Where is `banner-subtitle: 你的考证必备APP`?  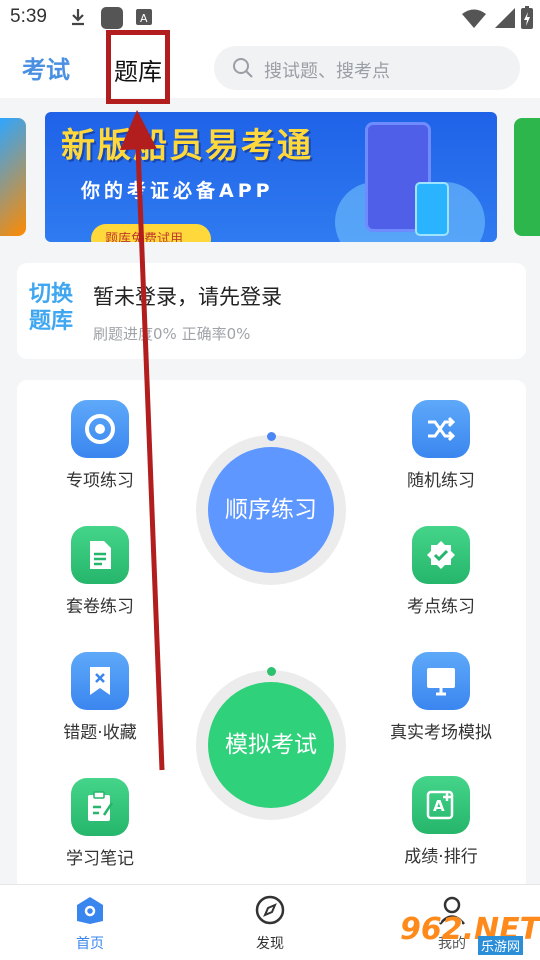
banner-subtitle: 你的考证必备APP is located at coordinates (177, 191).